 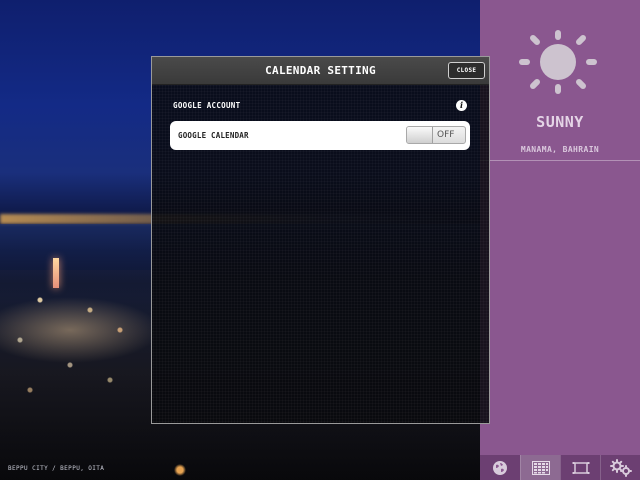 I want to click on close-button: CLOSE, so click(x=466, y=70).